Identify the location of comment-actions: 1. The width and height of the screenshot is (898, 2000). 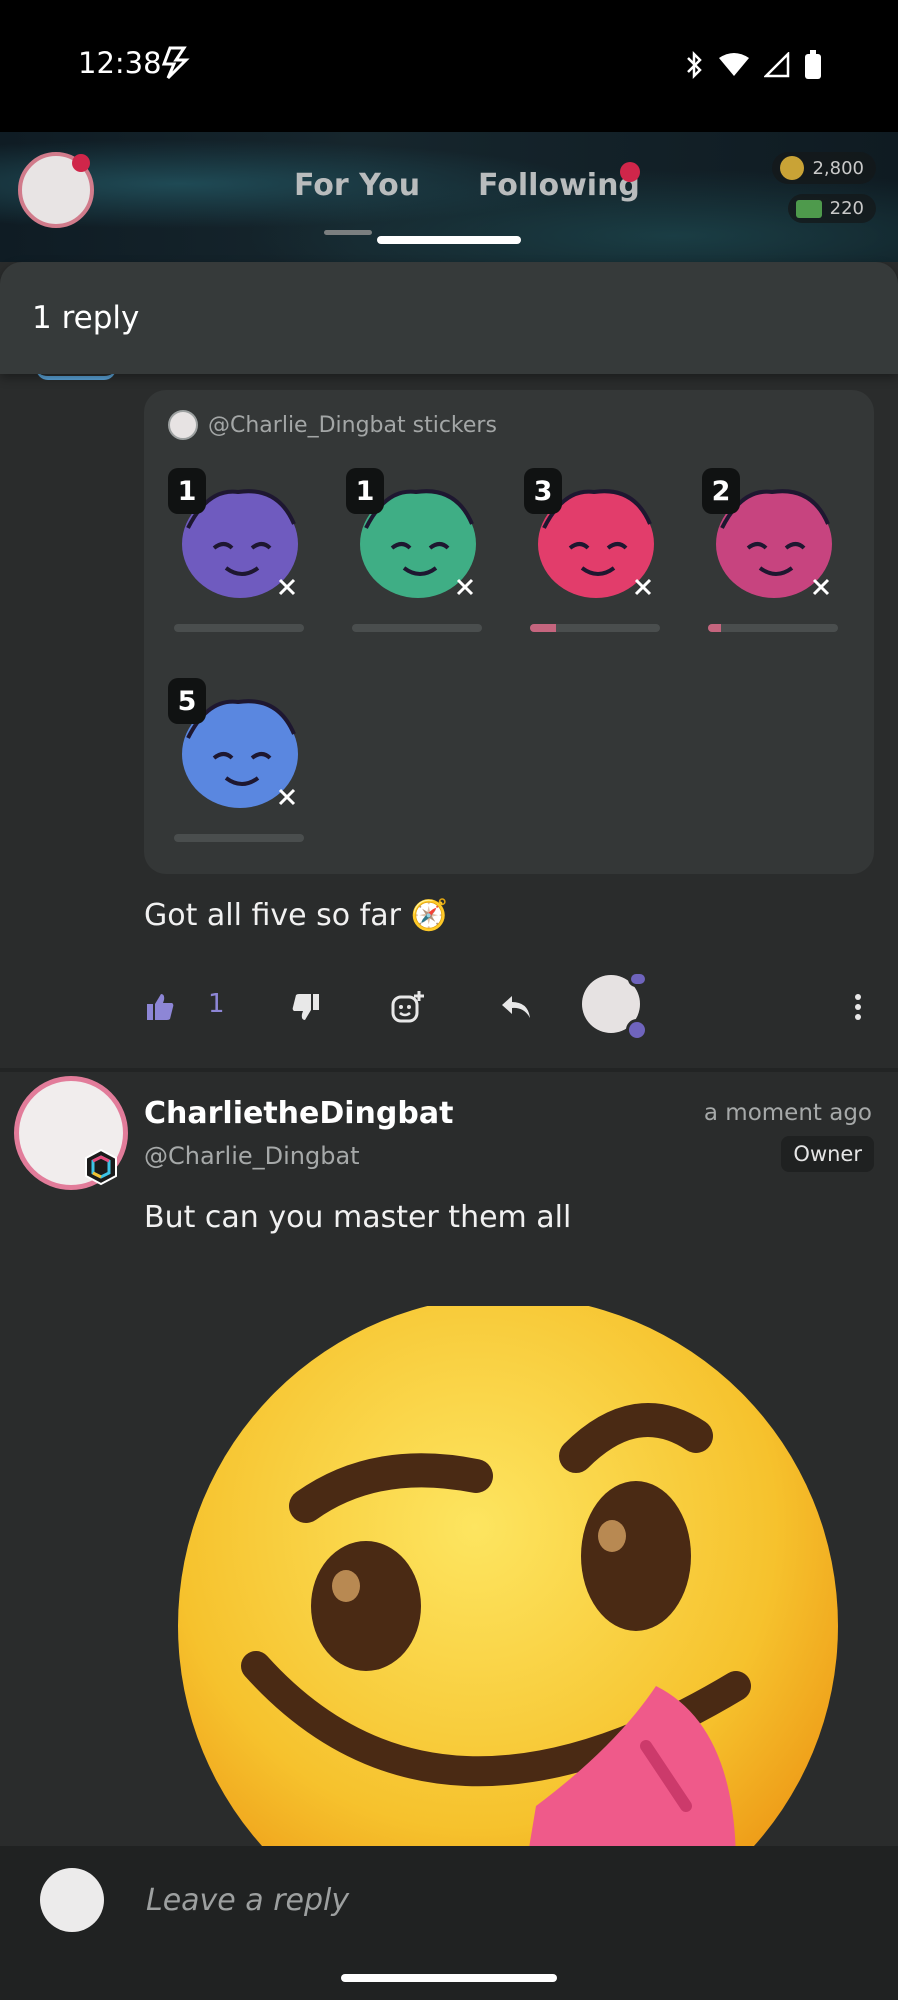
(449, 1006).